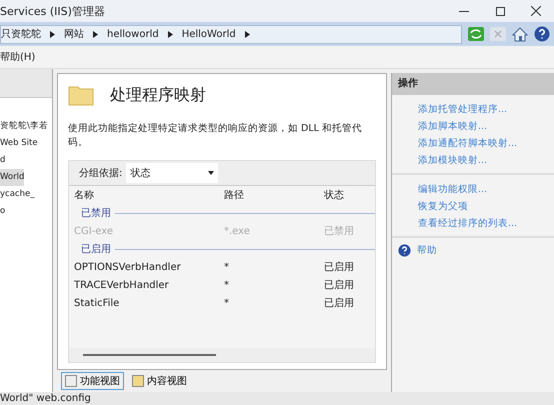 The width and height of the screenshot is (554, 405). Describe the element at coordinates (215, 136) in the screenshot. I see `feature-description: 使用此功能指定处理特定请求类型的响应的资源，如 DLL 和托管代码。` at that location.